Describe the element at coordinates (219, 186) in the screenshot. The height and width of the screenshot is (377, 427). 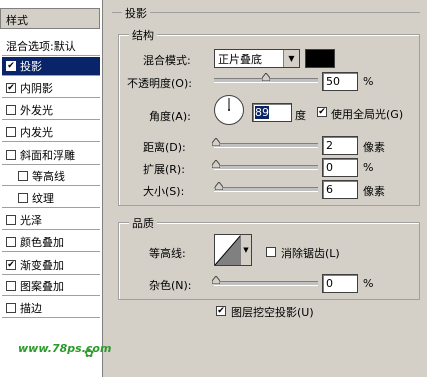
I see `size-slider-thumb` at that location.